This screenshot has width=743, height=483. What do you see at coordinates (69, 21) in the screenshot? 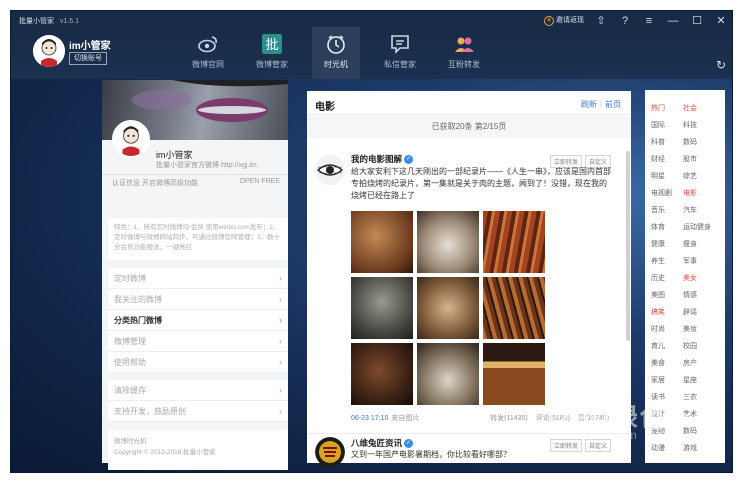
I see `app-version: v1.6.1` at bounding box center [69, 21].